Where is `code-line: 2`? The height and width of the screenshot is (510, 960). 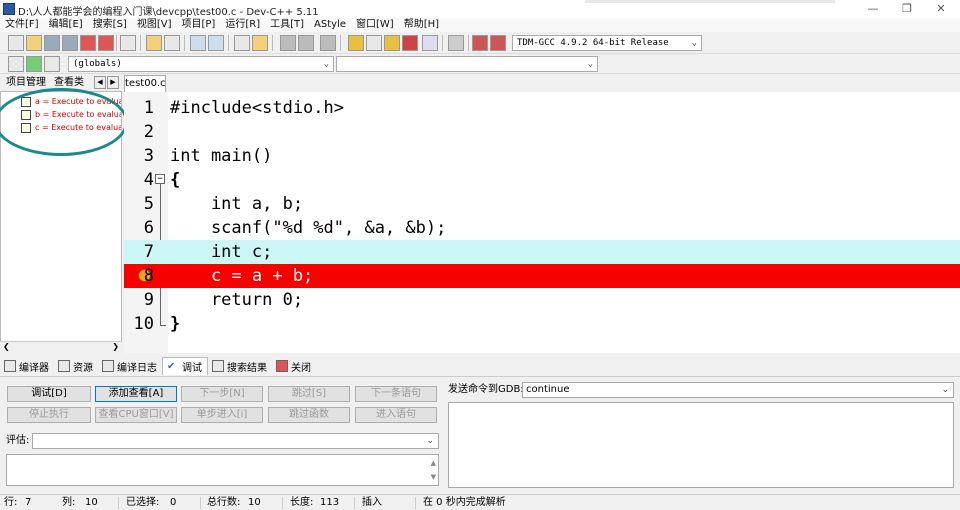
code-line: 2 is located at coordinates (542, 132).